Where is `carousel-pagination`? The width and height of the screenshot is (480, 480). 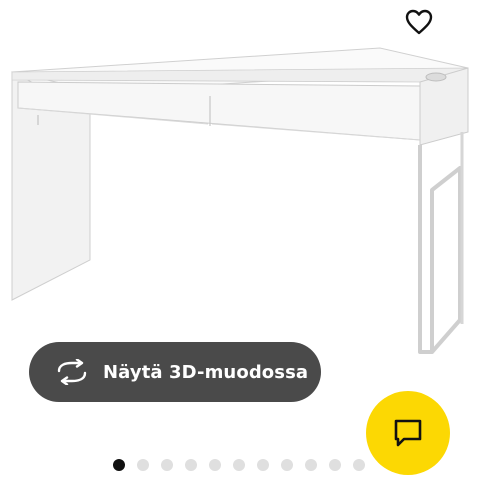
carousel-pagination is located at coordinates (239, 465).